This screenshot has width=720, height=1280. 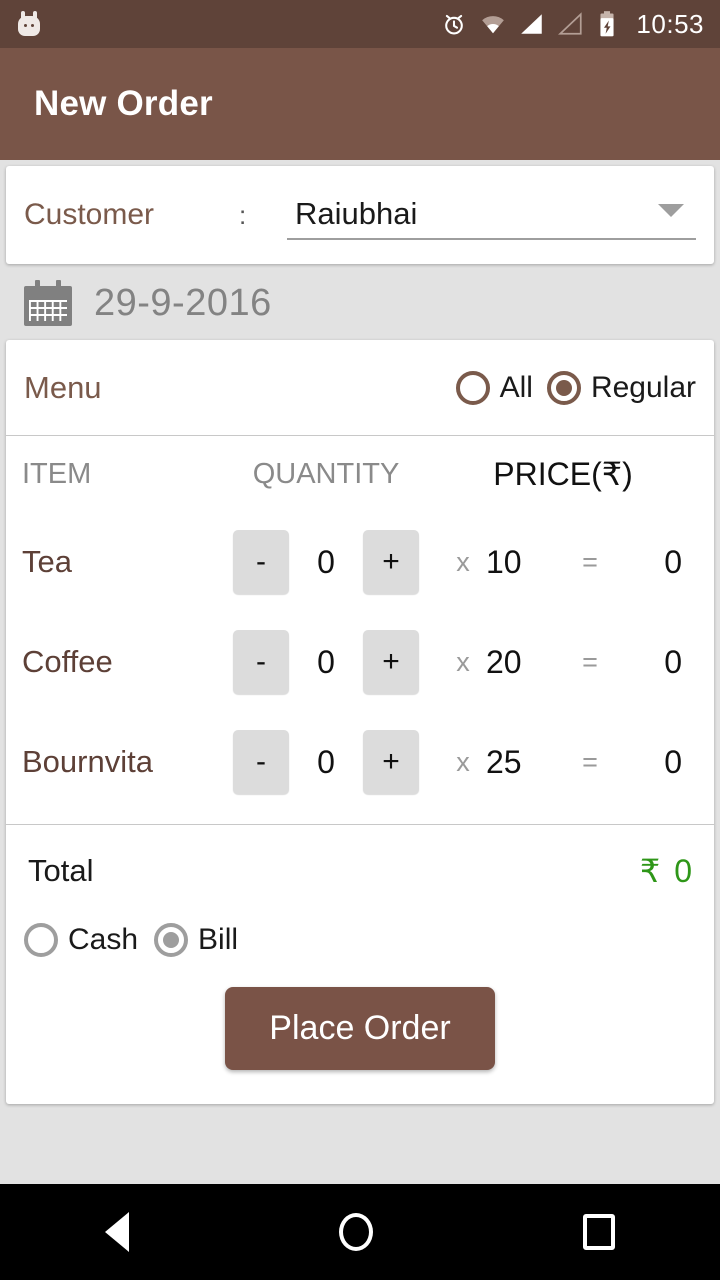 What do you see at coordinates (494, 387) in the screenshot?
I see `menu-filter-all: All` at bounding box center [494, 387].